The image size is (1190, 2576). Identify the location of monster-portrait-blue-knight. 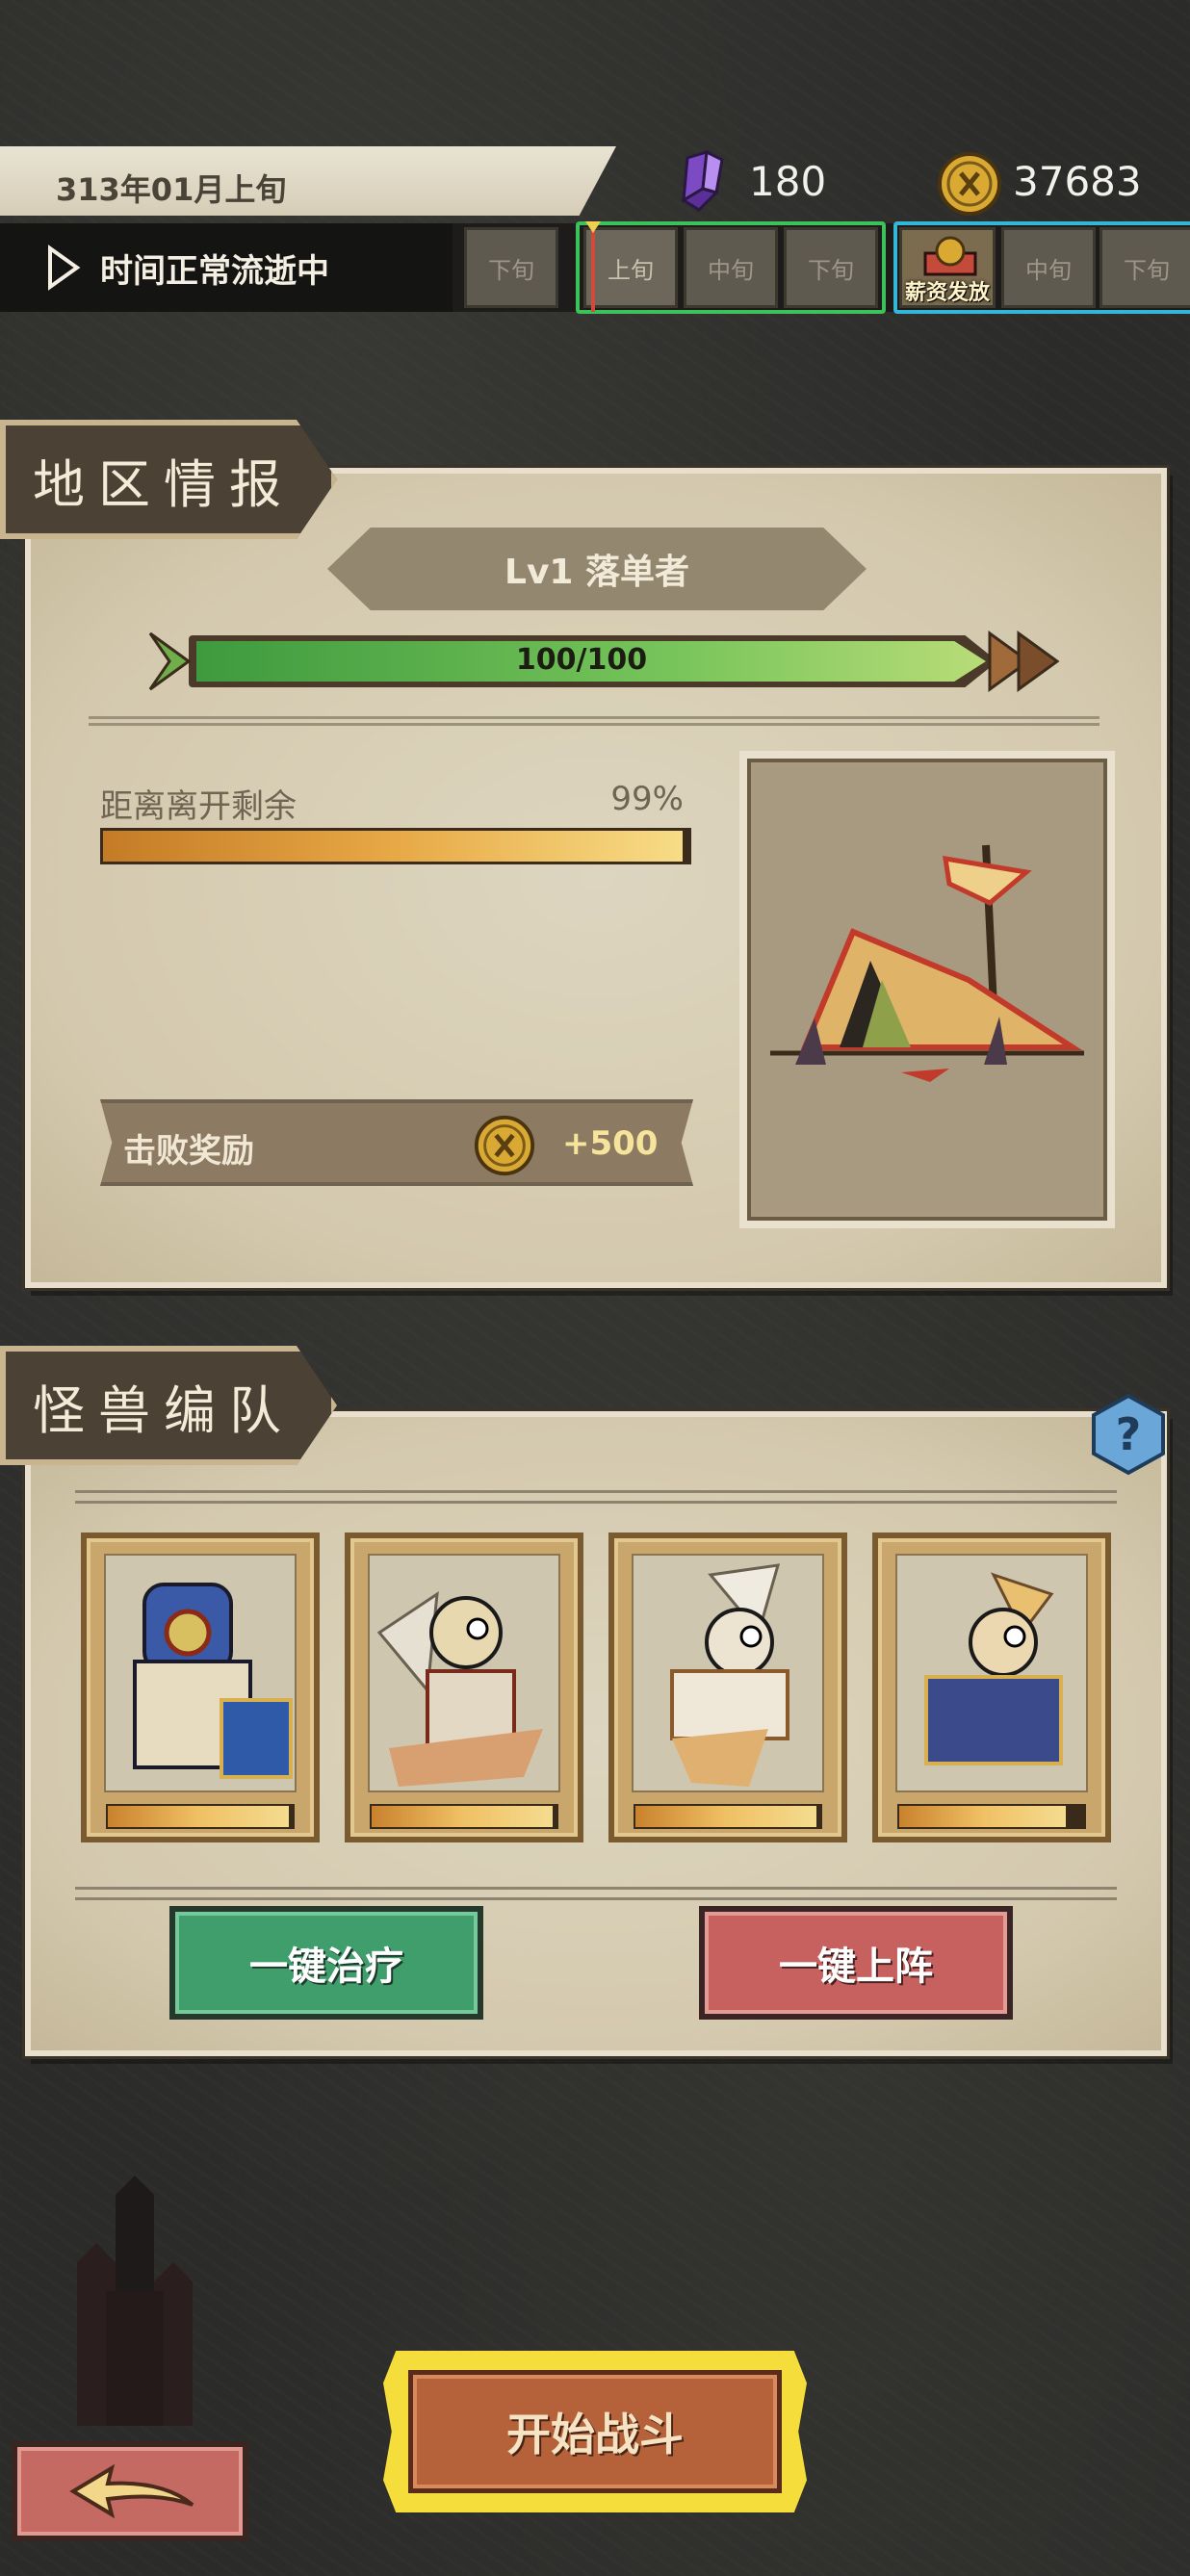
(201, 1673).